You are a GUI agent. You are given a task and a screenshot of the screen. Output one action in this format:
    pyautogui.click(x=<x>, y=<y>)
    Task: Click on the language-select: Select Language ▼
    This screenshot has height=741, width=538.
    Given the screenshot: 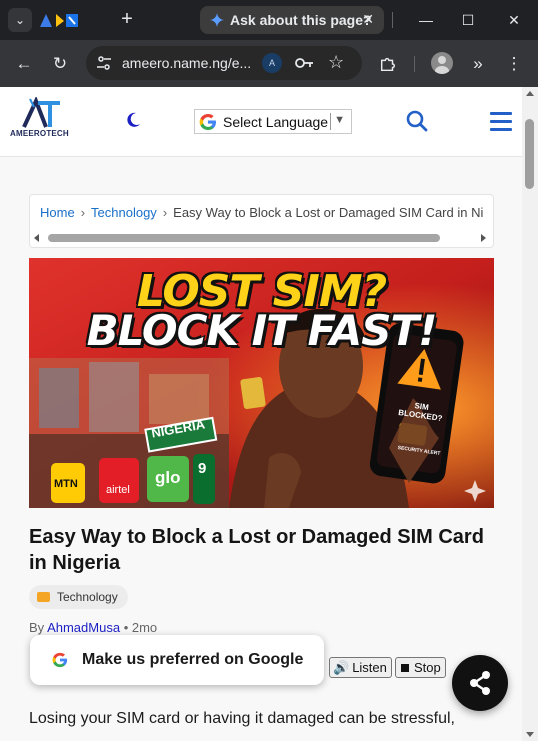 What is the action you would take?
    pyautogui.click(x=273, y=121)
    